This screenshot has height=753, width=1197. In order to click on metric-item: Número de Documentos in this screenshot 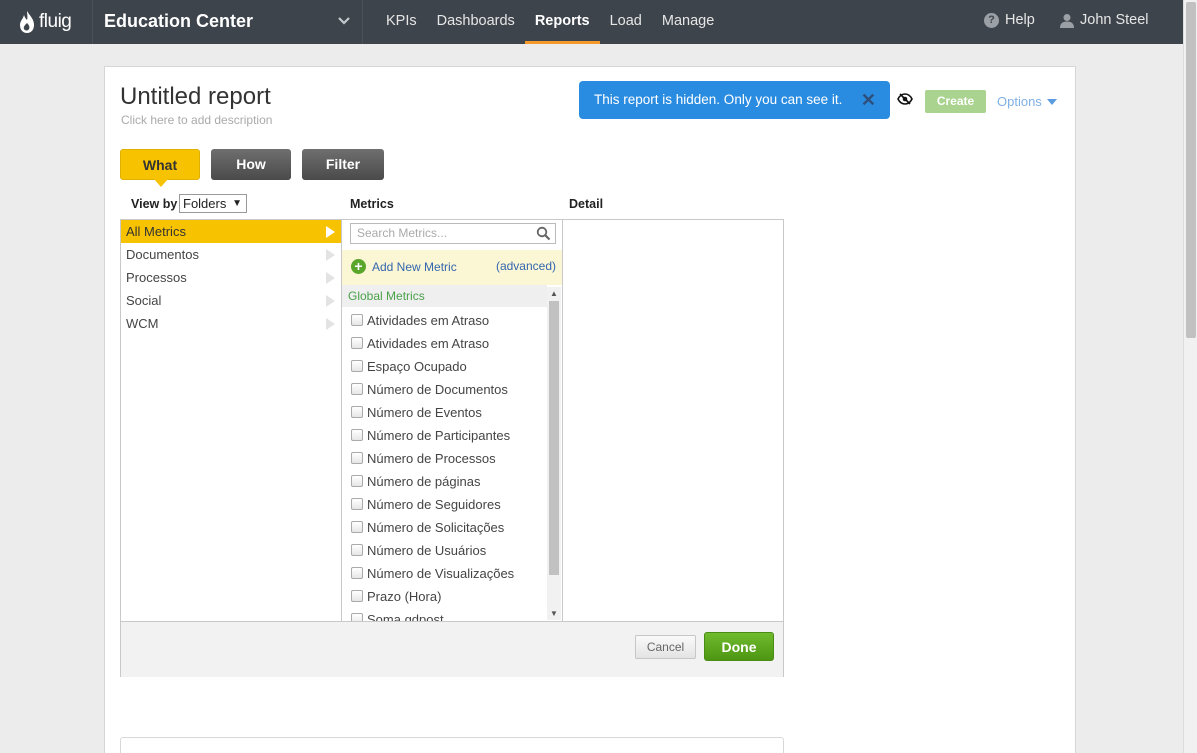, I will do `click(444, 389)`.